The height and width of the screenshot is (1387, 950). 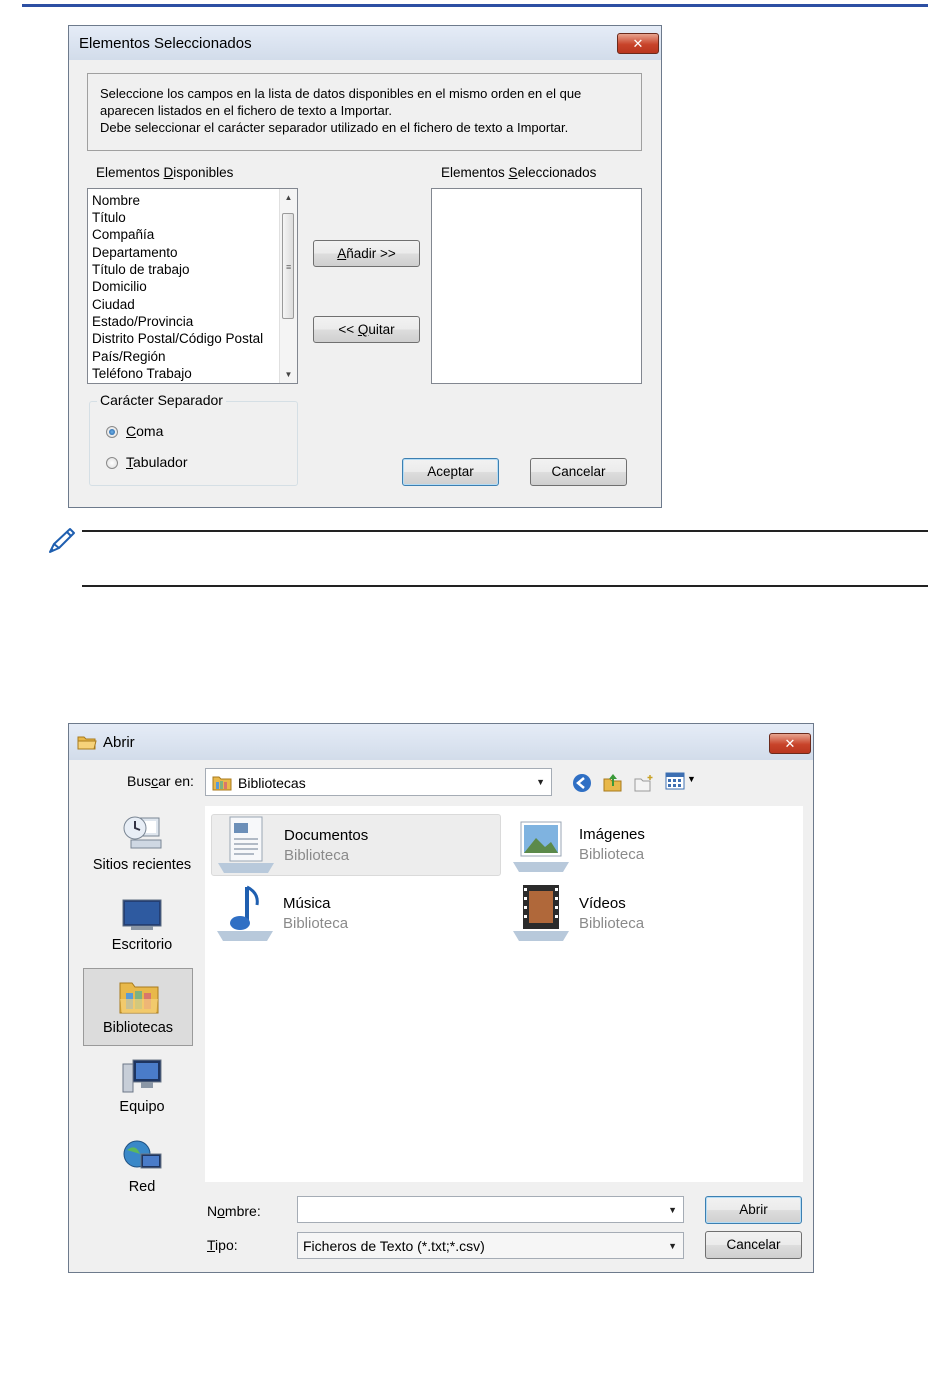 I want to click on library-name: Documentos, so click(x=326, y=835).